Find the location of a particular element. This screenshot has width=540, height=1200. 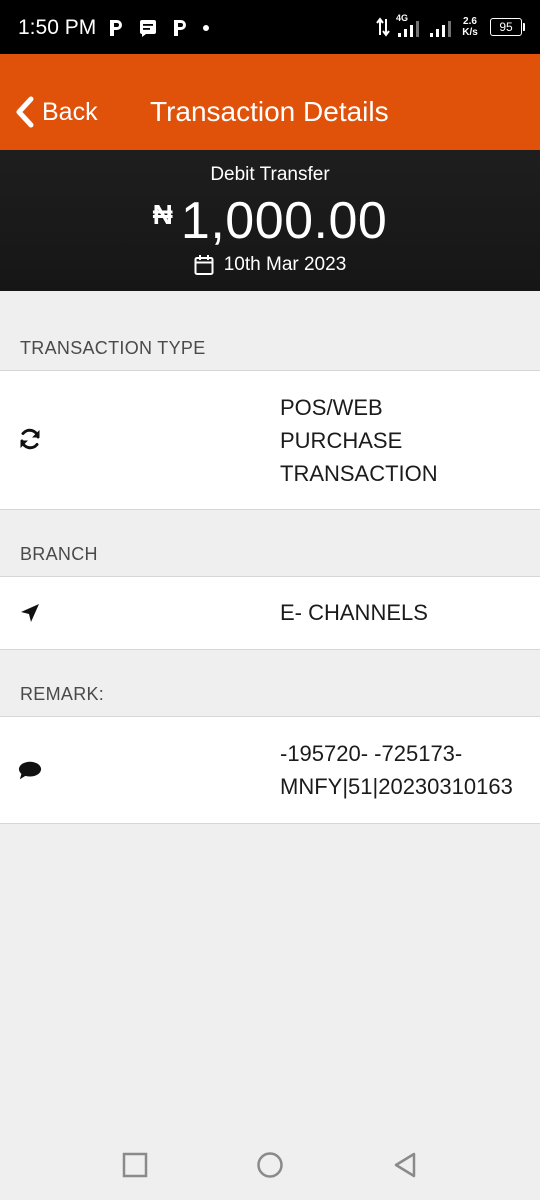

recent-apps-button is located at coordinates (135, 1165).